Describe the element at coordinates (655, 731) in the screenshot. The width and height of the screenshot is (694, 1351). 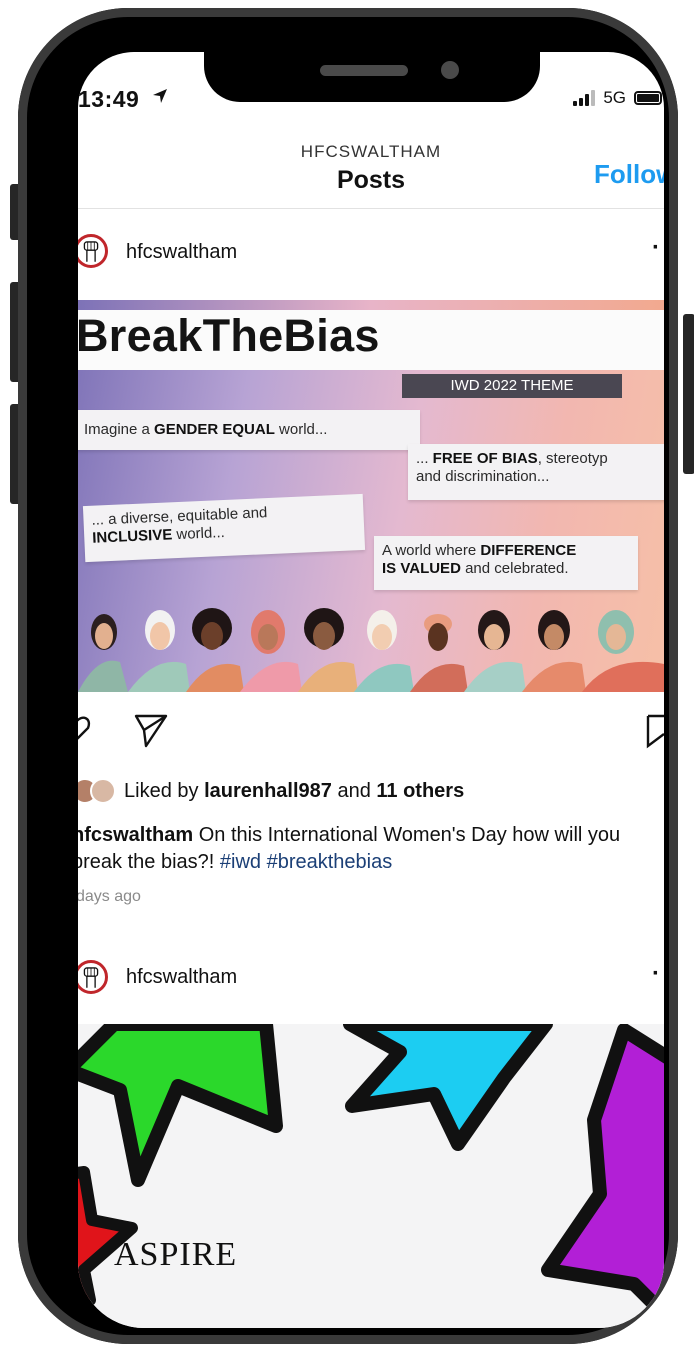
I see `bookmark-icon` at that location.